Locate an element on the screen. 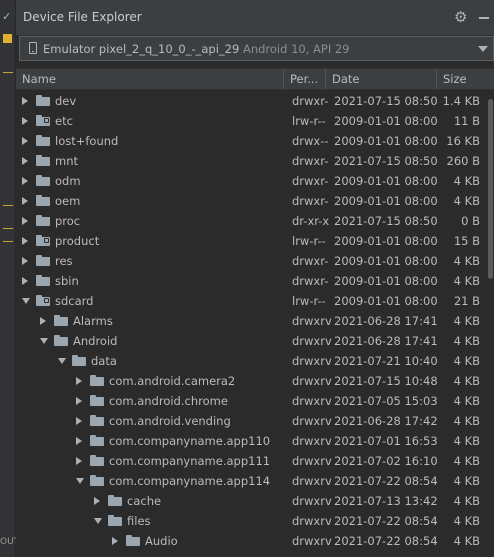 The image size is (494, 557). scrollbar-thumb is located at coordinates (490, 189).